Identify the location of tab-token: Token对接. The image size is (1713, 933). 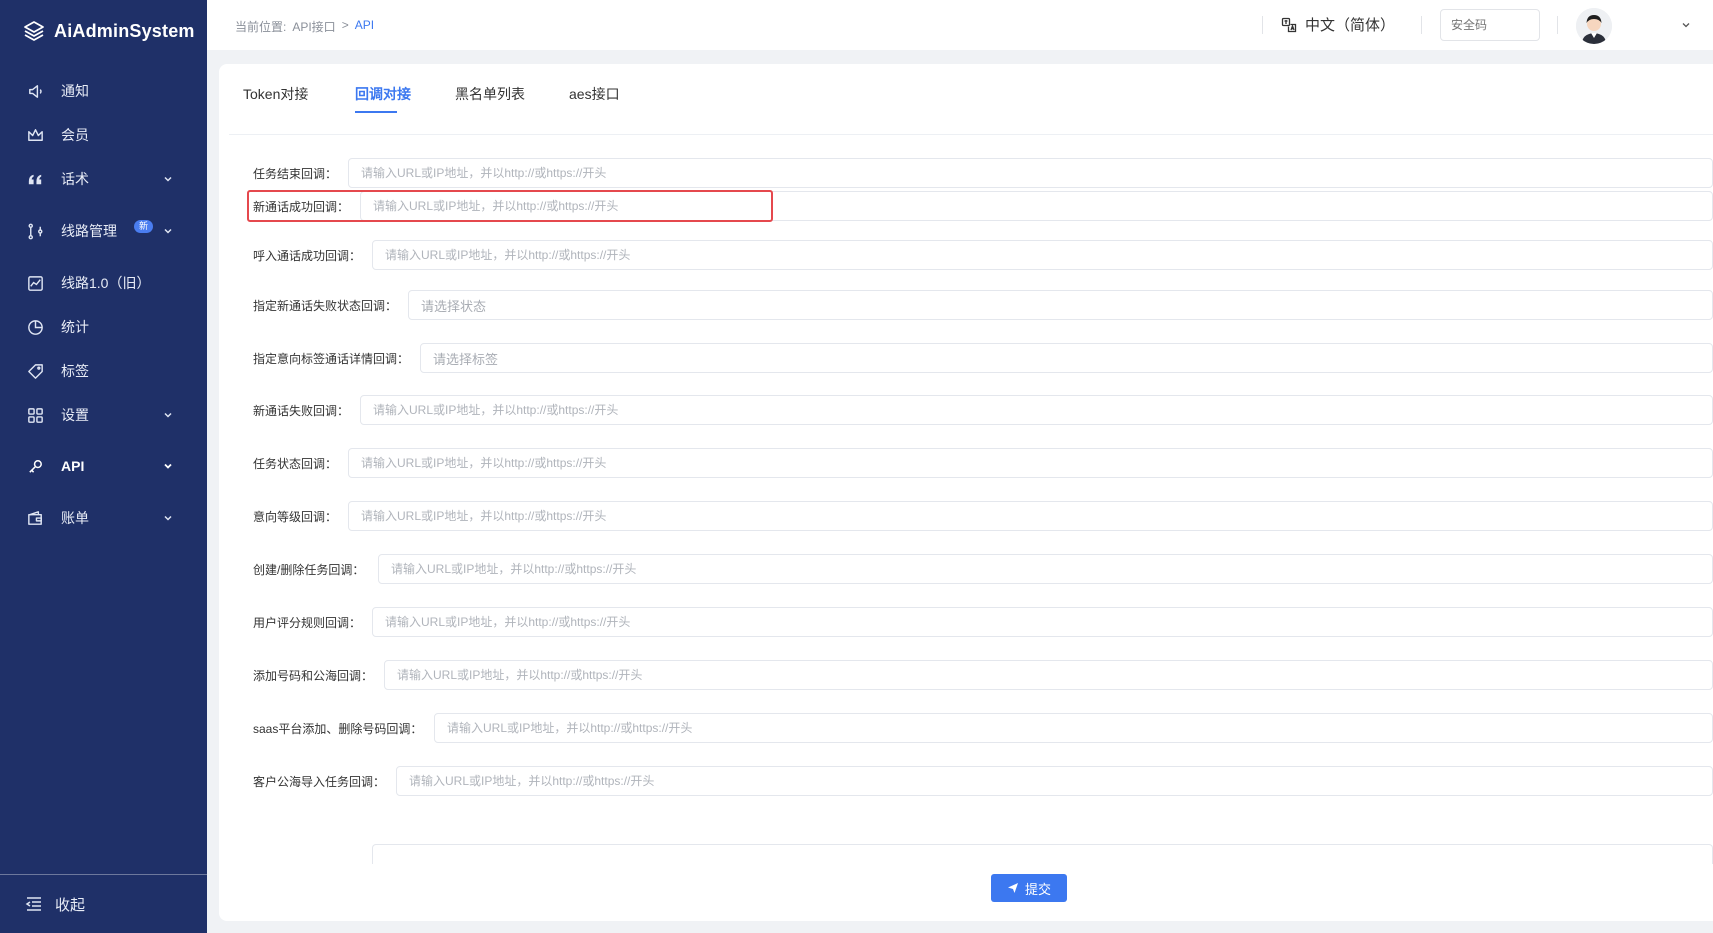
(275, 94).